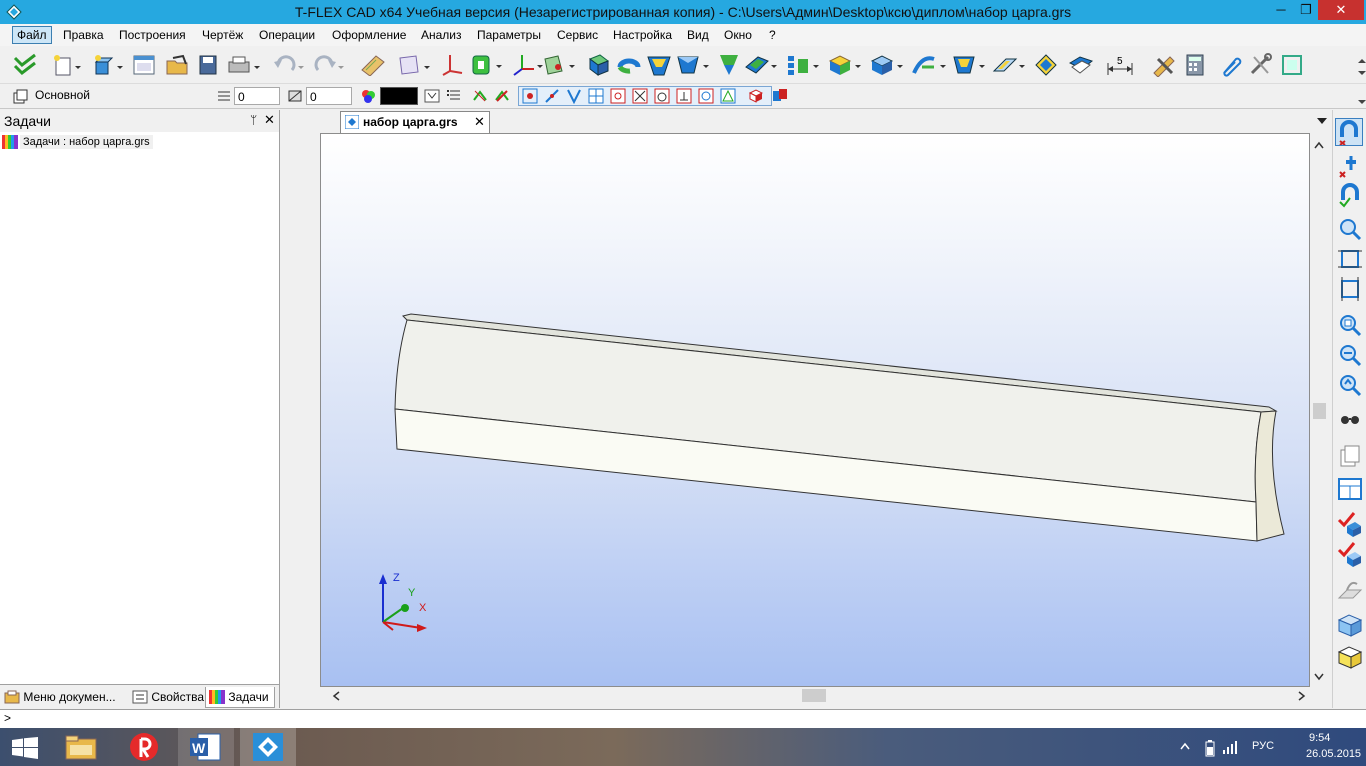 Image resolution: width=1366 pixels, height=766 pixels. Describe the element at coordinates (1349, 132) in the screenshot. I see `rotate-view-button` at that location.